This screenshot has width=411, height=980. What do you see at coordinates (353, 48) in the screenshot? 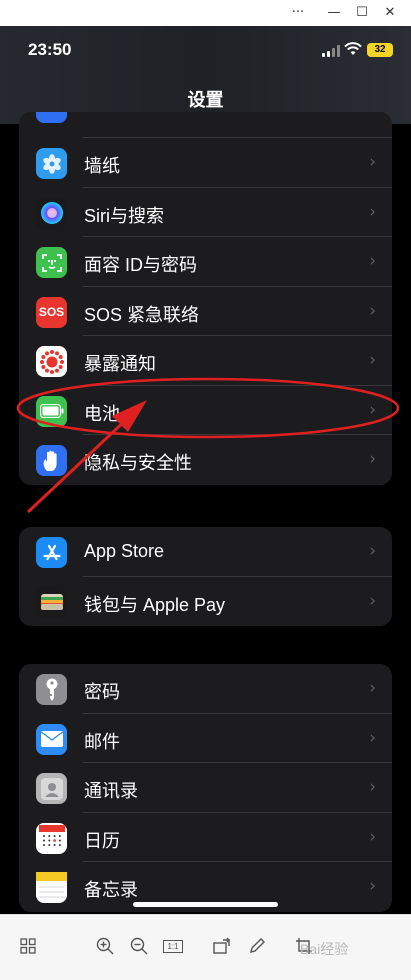
I see `wifi-icon` at bounding box center [353, 48].